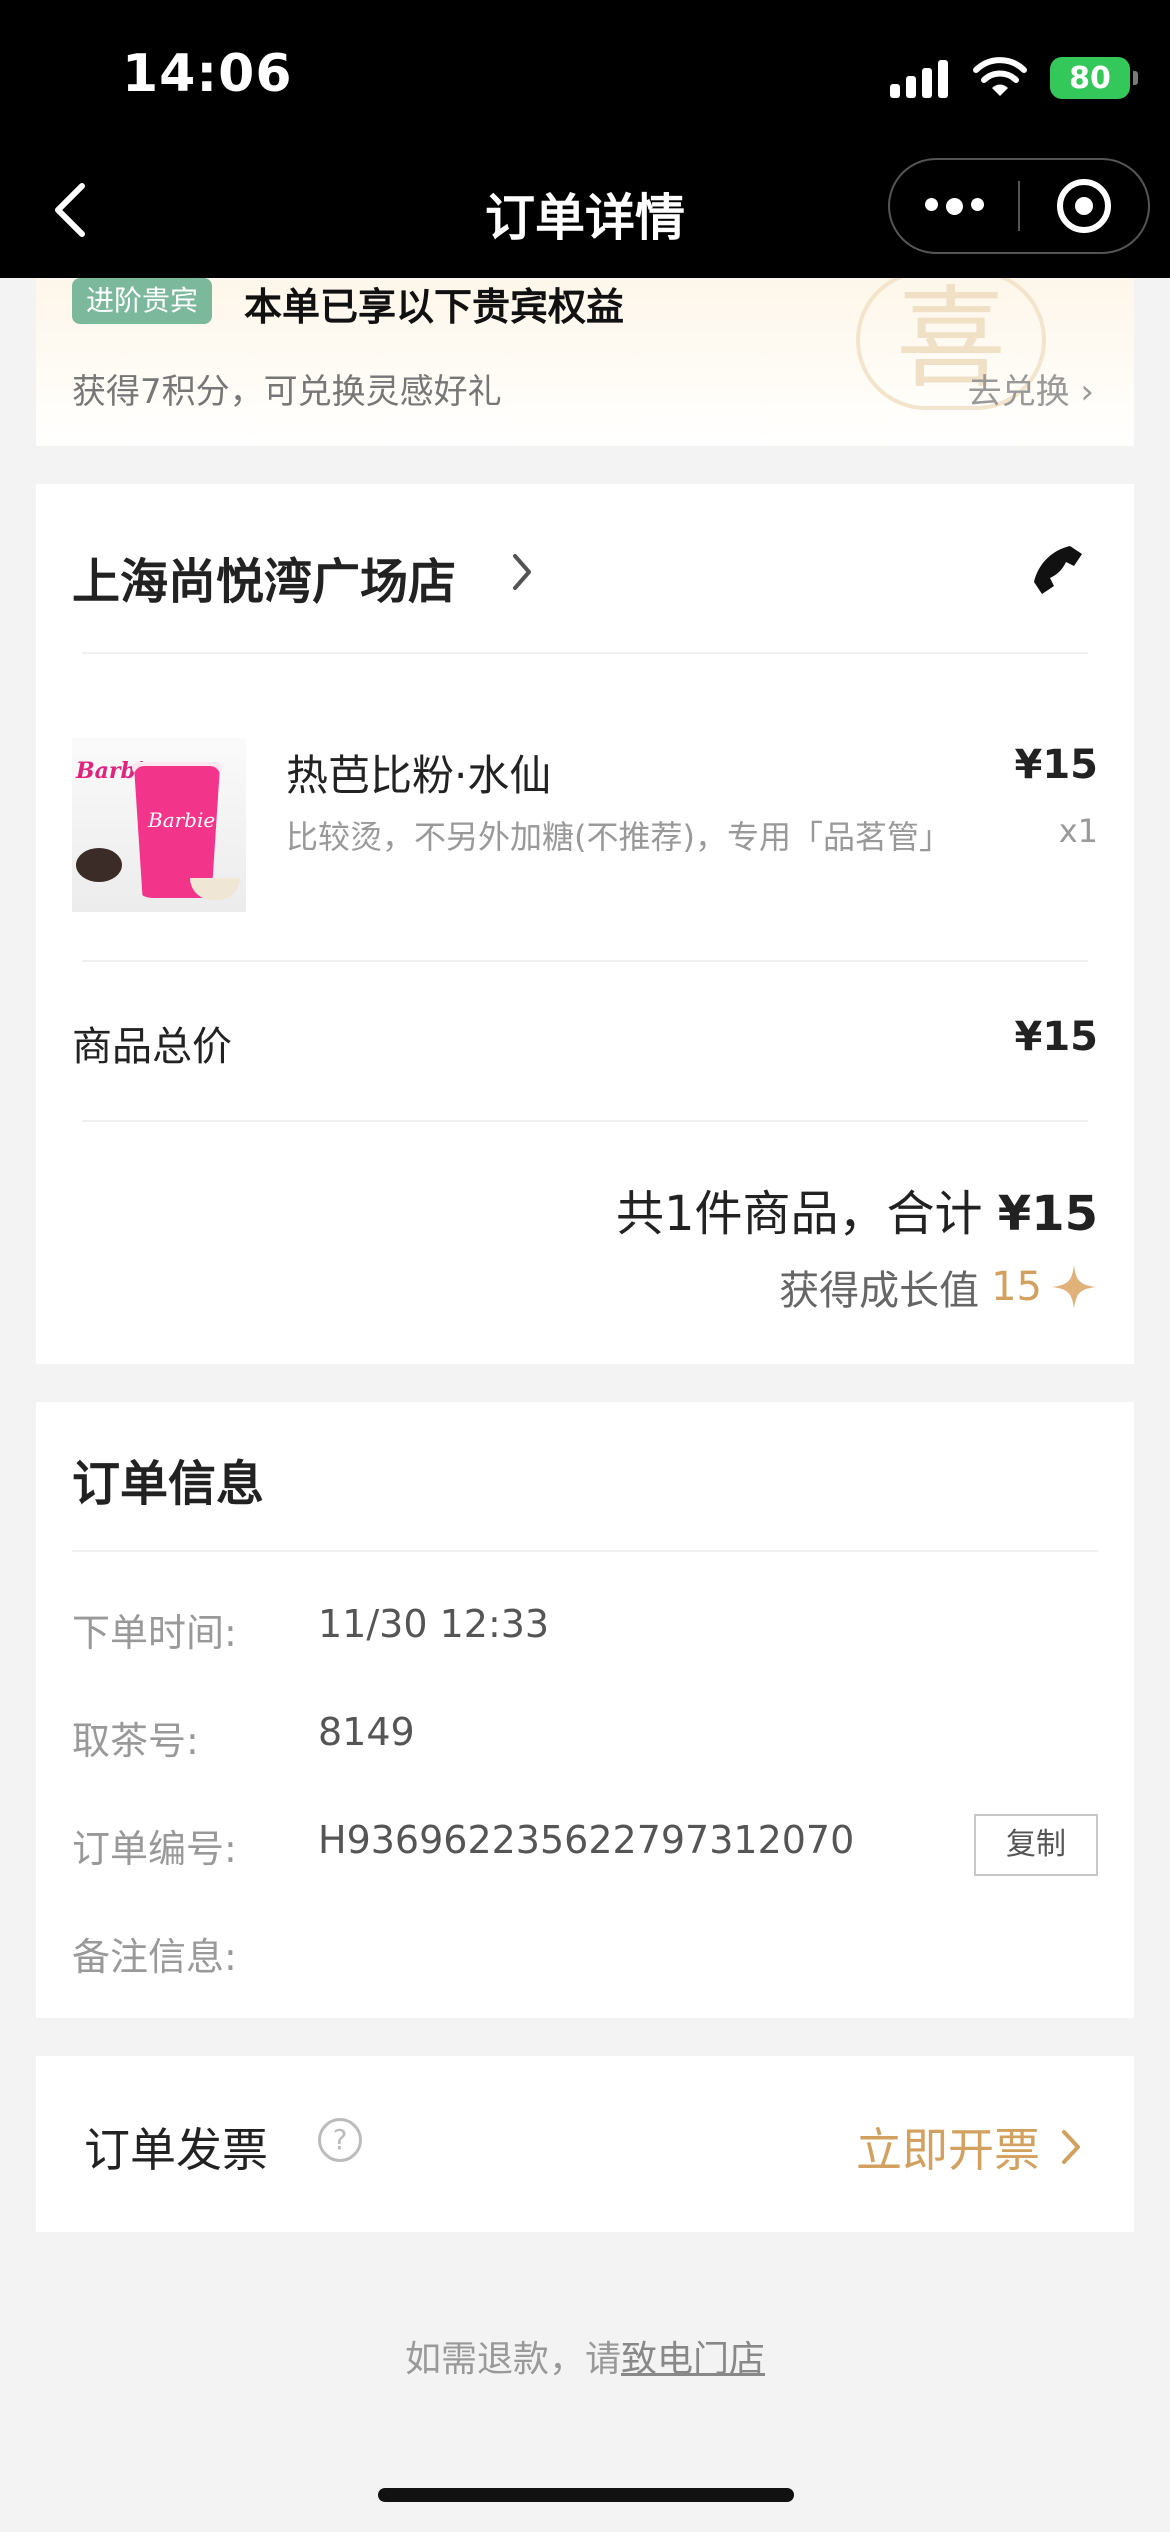 The height and width of the screenshot is (2532, 1170). What do you see at coordinates (1056, 765) in the screenshot?
I see `product-price: ¥15` at bounding box center [1056, 765].